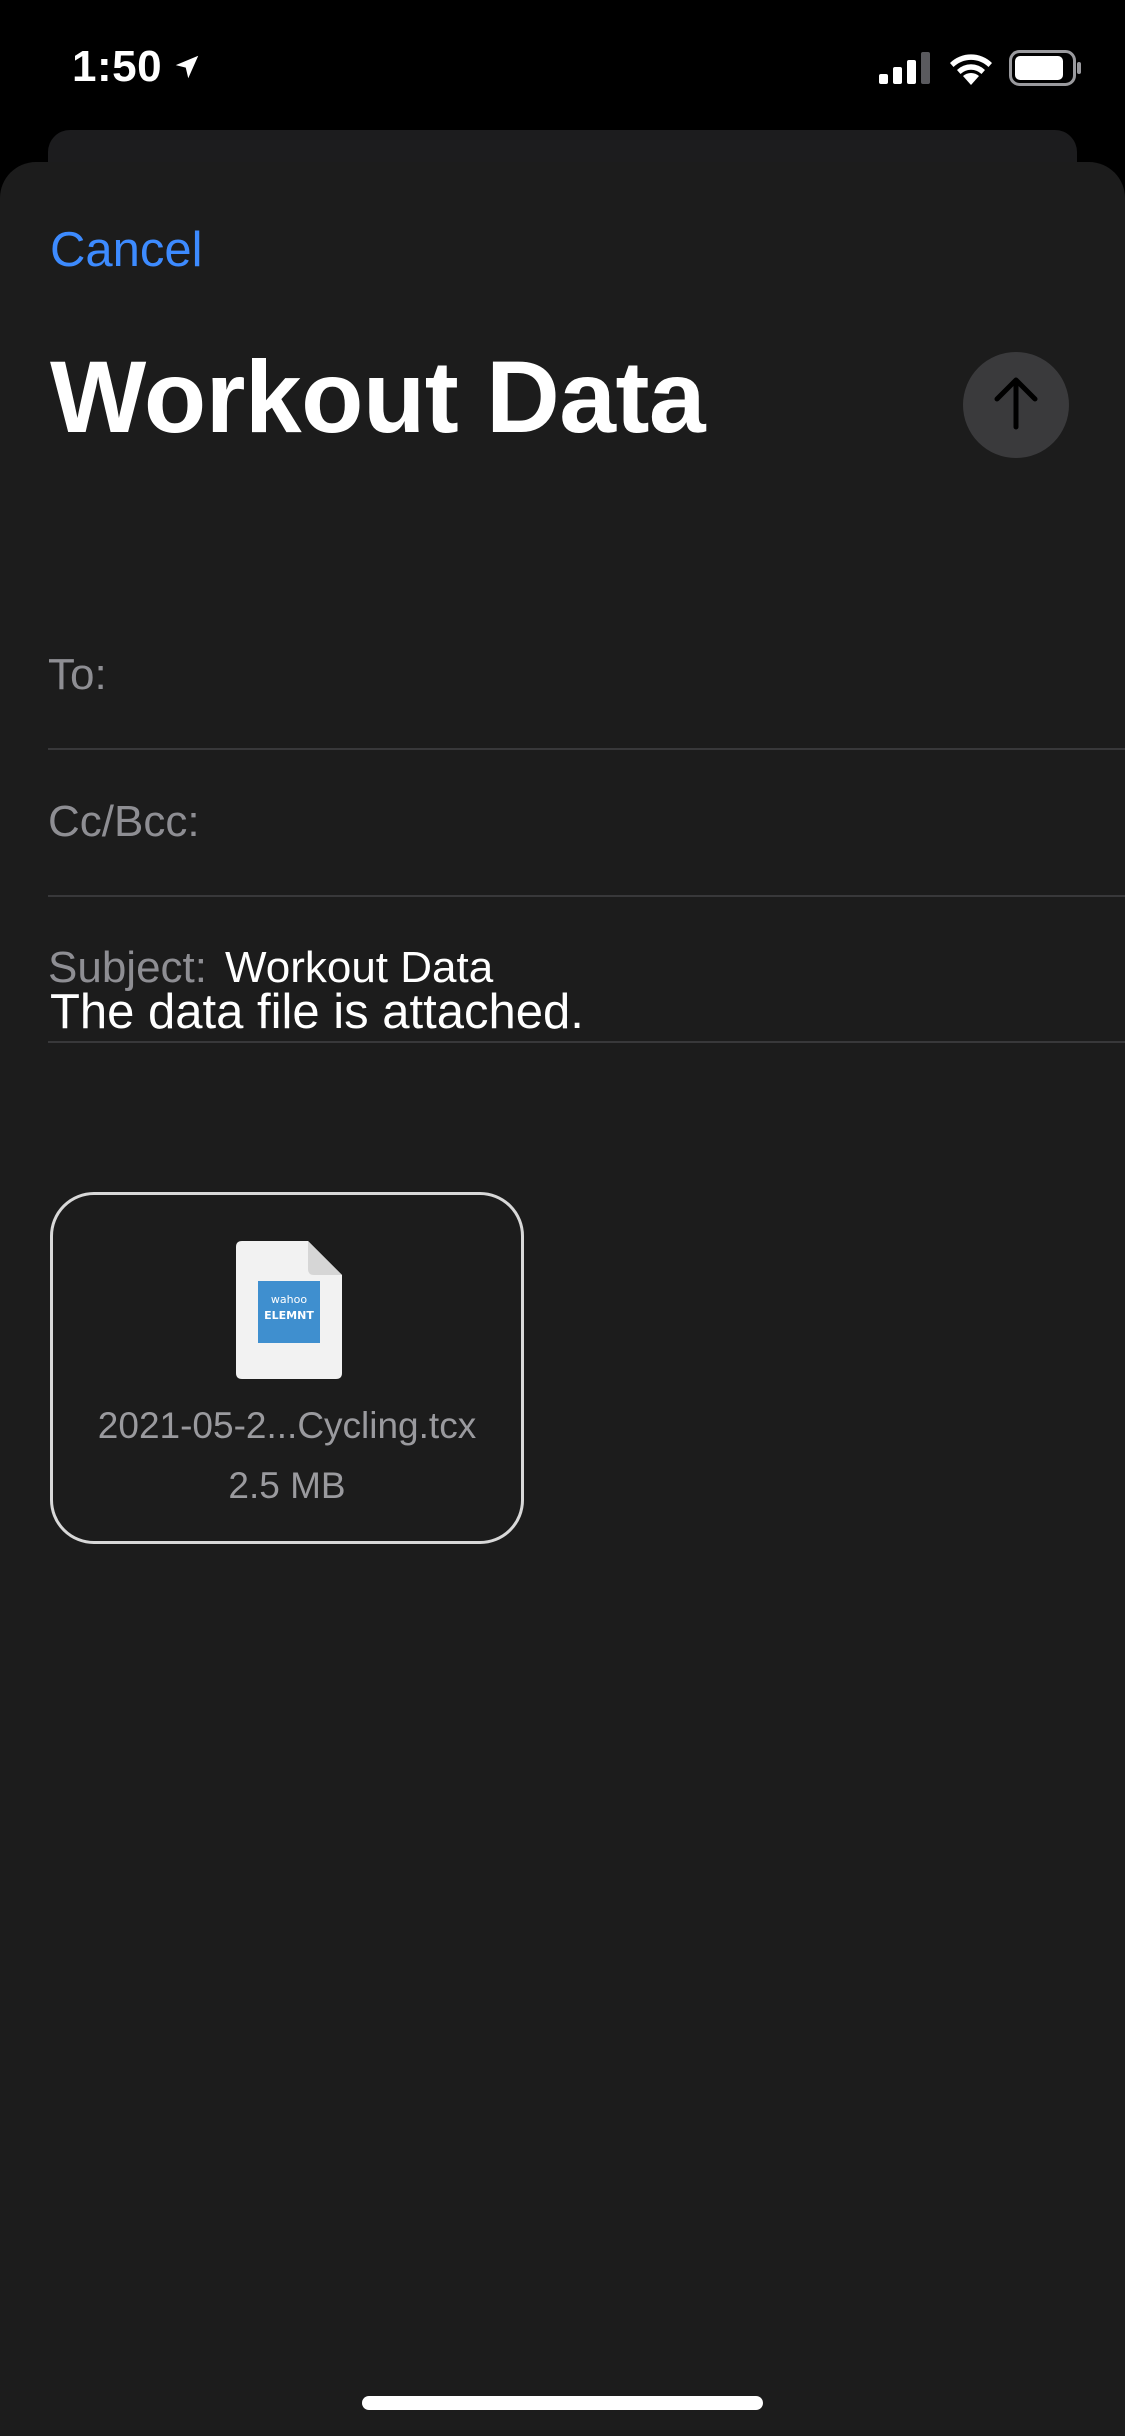 This screenshot has width=1125, height=2436. What do you see at coordinates (117, 66) in the screenshot?
I see `status-time: 1:50` at bounding box center [117, 66].